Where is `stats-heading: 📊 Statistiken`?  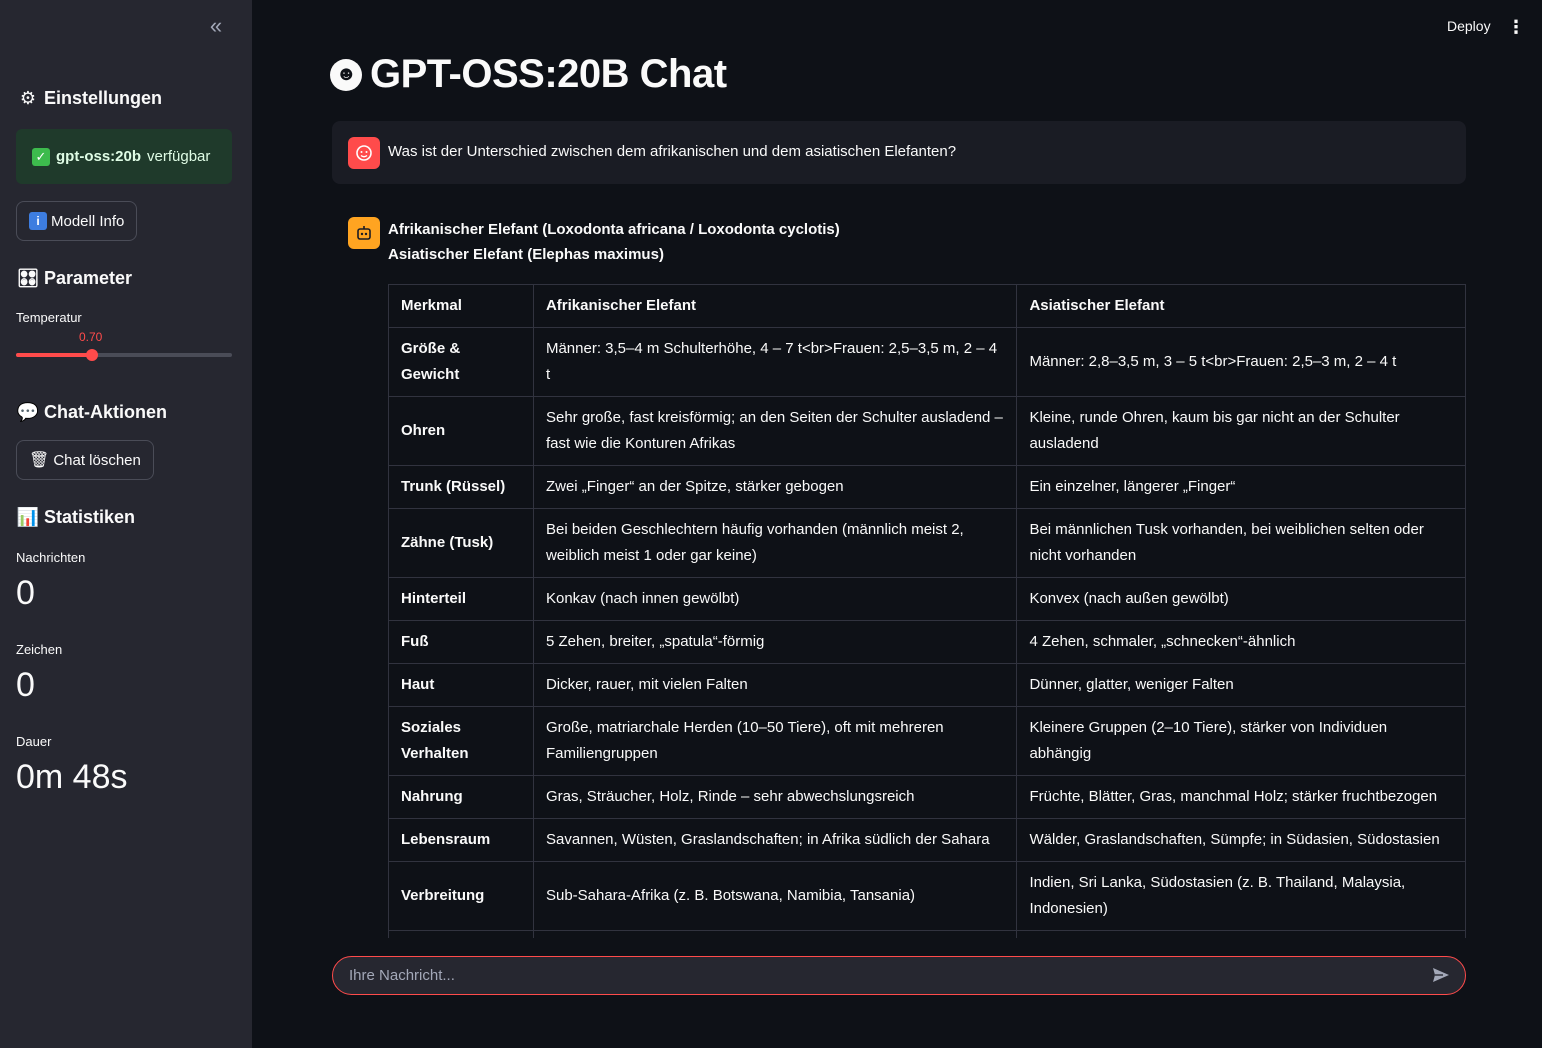
stats-heading: 📊 Statistiken is located at coordinates (75, 517).